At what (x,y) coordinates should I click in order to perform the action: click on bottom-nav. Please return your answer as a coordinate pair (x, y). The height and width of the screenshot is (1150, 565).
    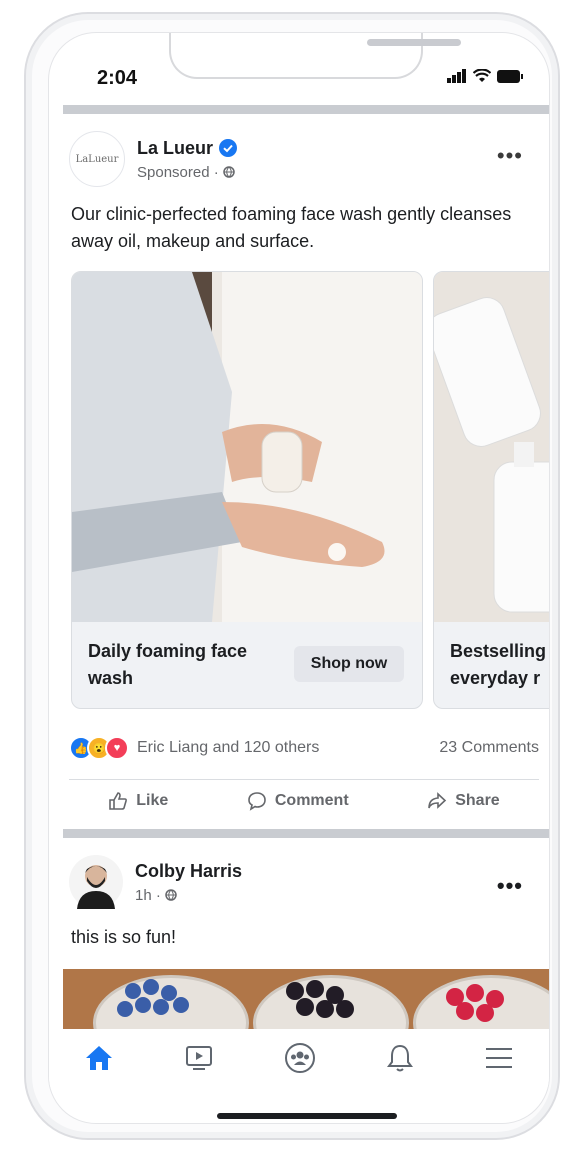
    Looking at the image, I should click on (299, 1058).